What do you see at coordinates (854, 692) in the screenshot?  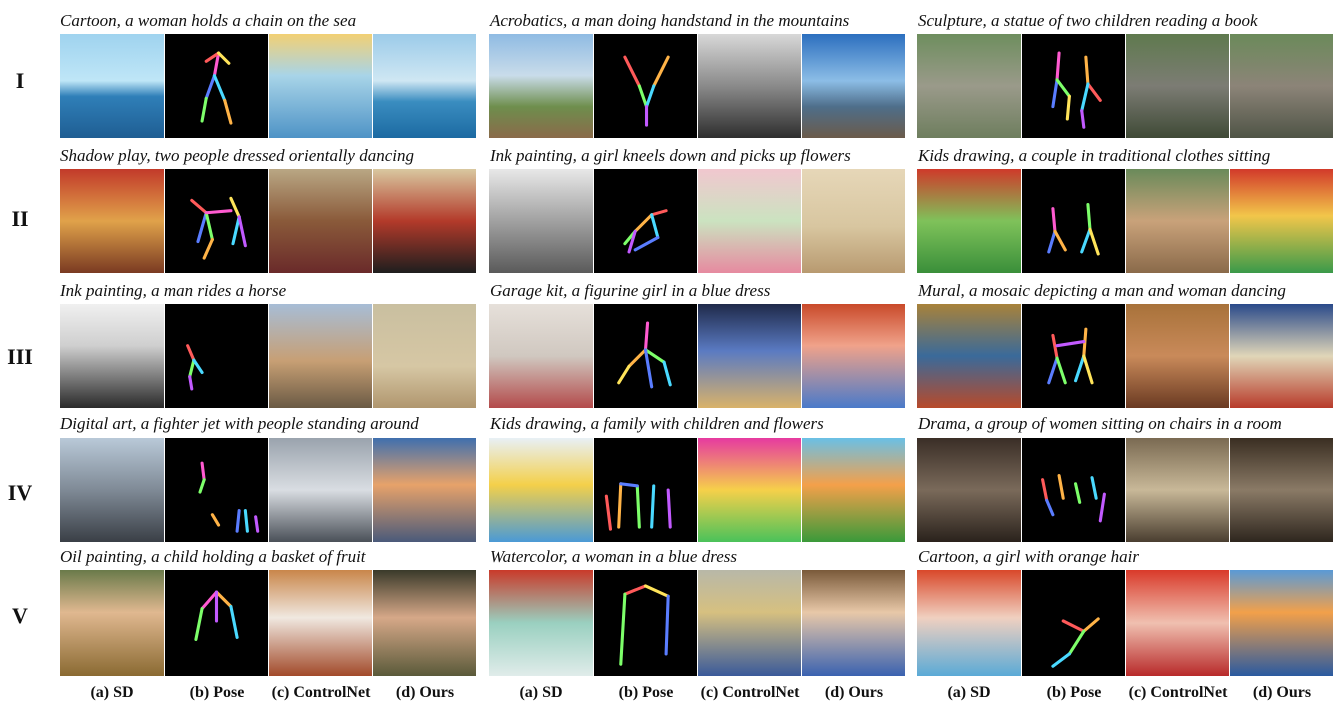 I see `col-label-ours-g2: (d) Ours` at bounding box center [854, 692].